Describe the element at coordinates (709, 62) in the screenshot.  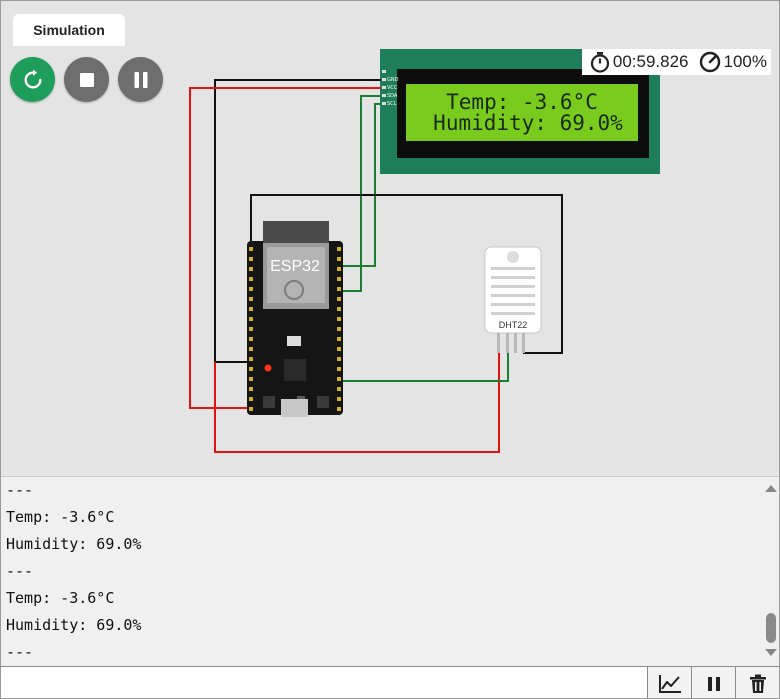
I see `speedometer-icon` at that location.